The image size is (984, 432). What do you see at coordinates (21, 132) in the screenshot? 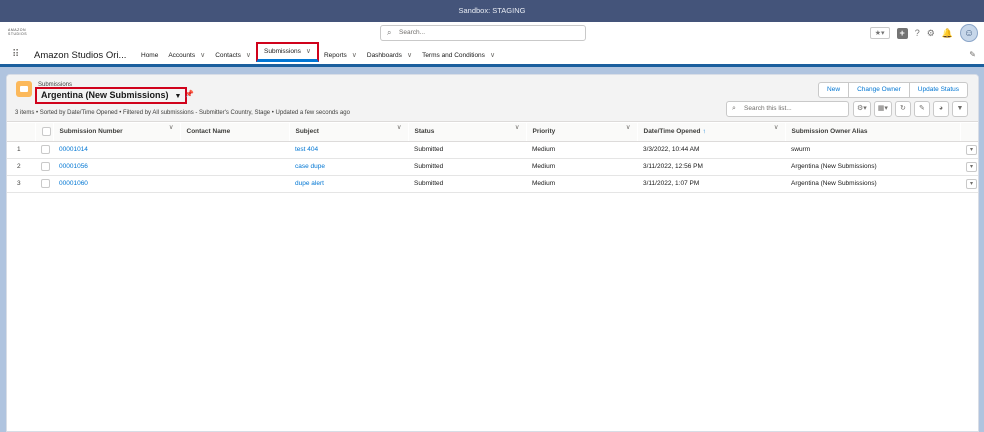
I see `row-number-header` at bounding box center [21, 132].